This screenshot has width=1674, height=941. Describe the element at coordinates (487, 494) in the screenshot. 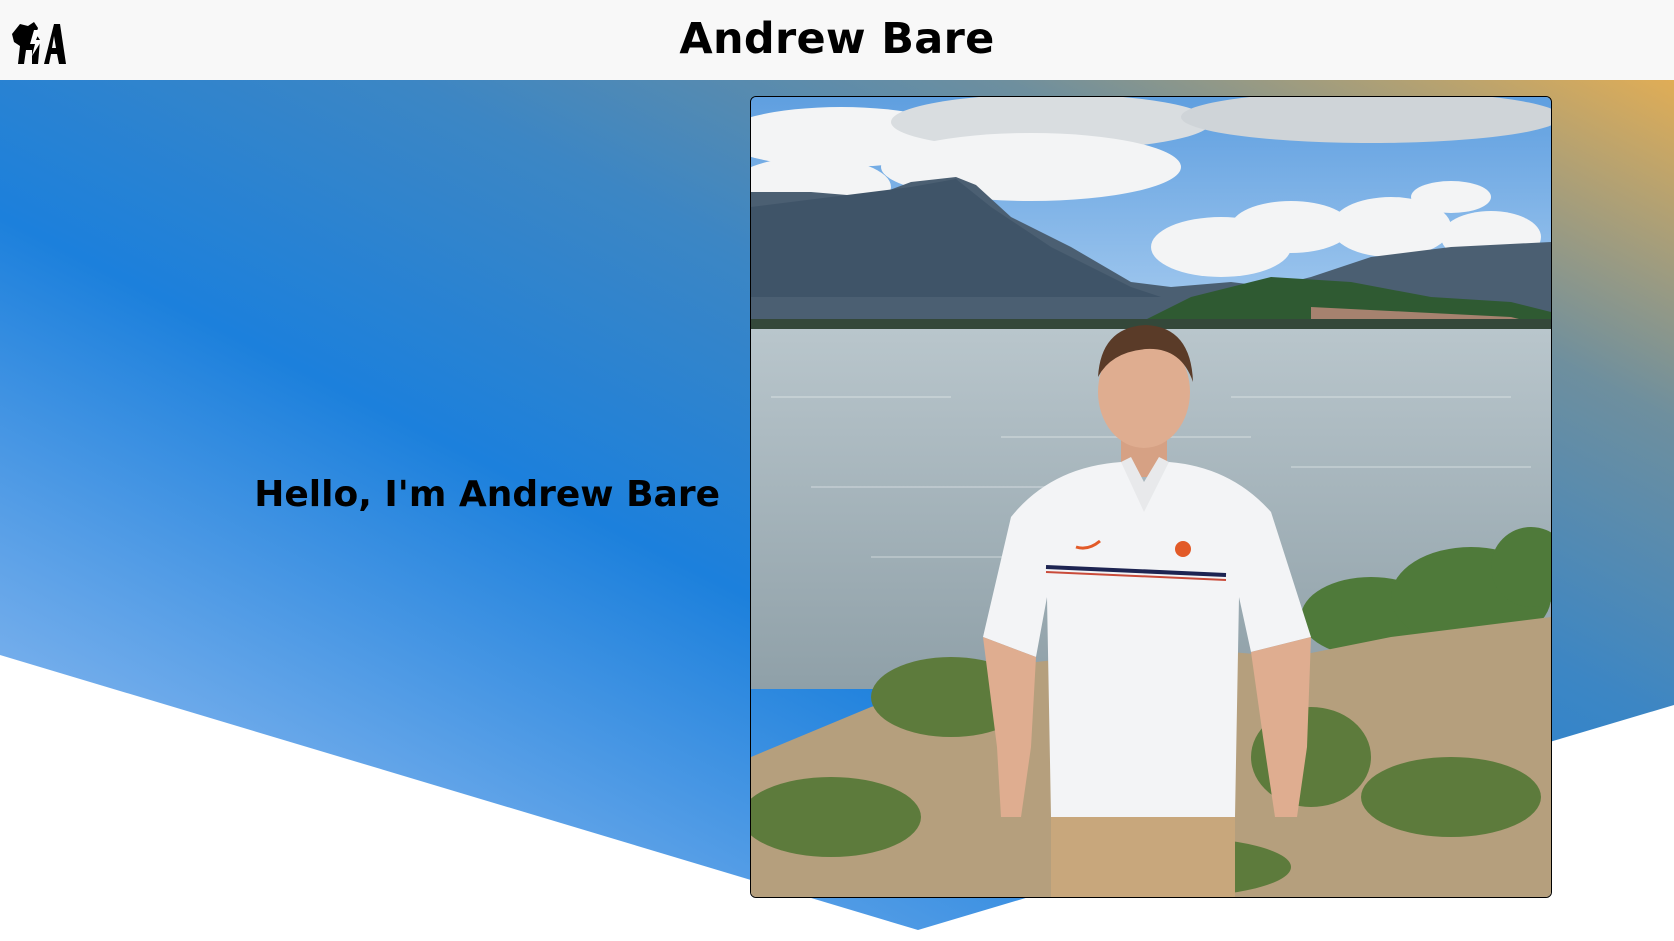

I see `hero-greeting: Hello, I'm Andrew Bare` at that location.